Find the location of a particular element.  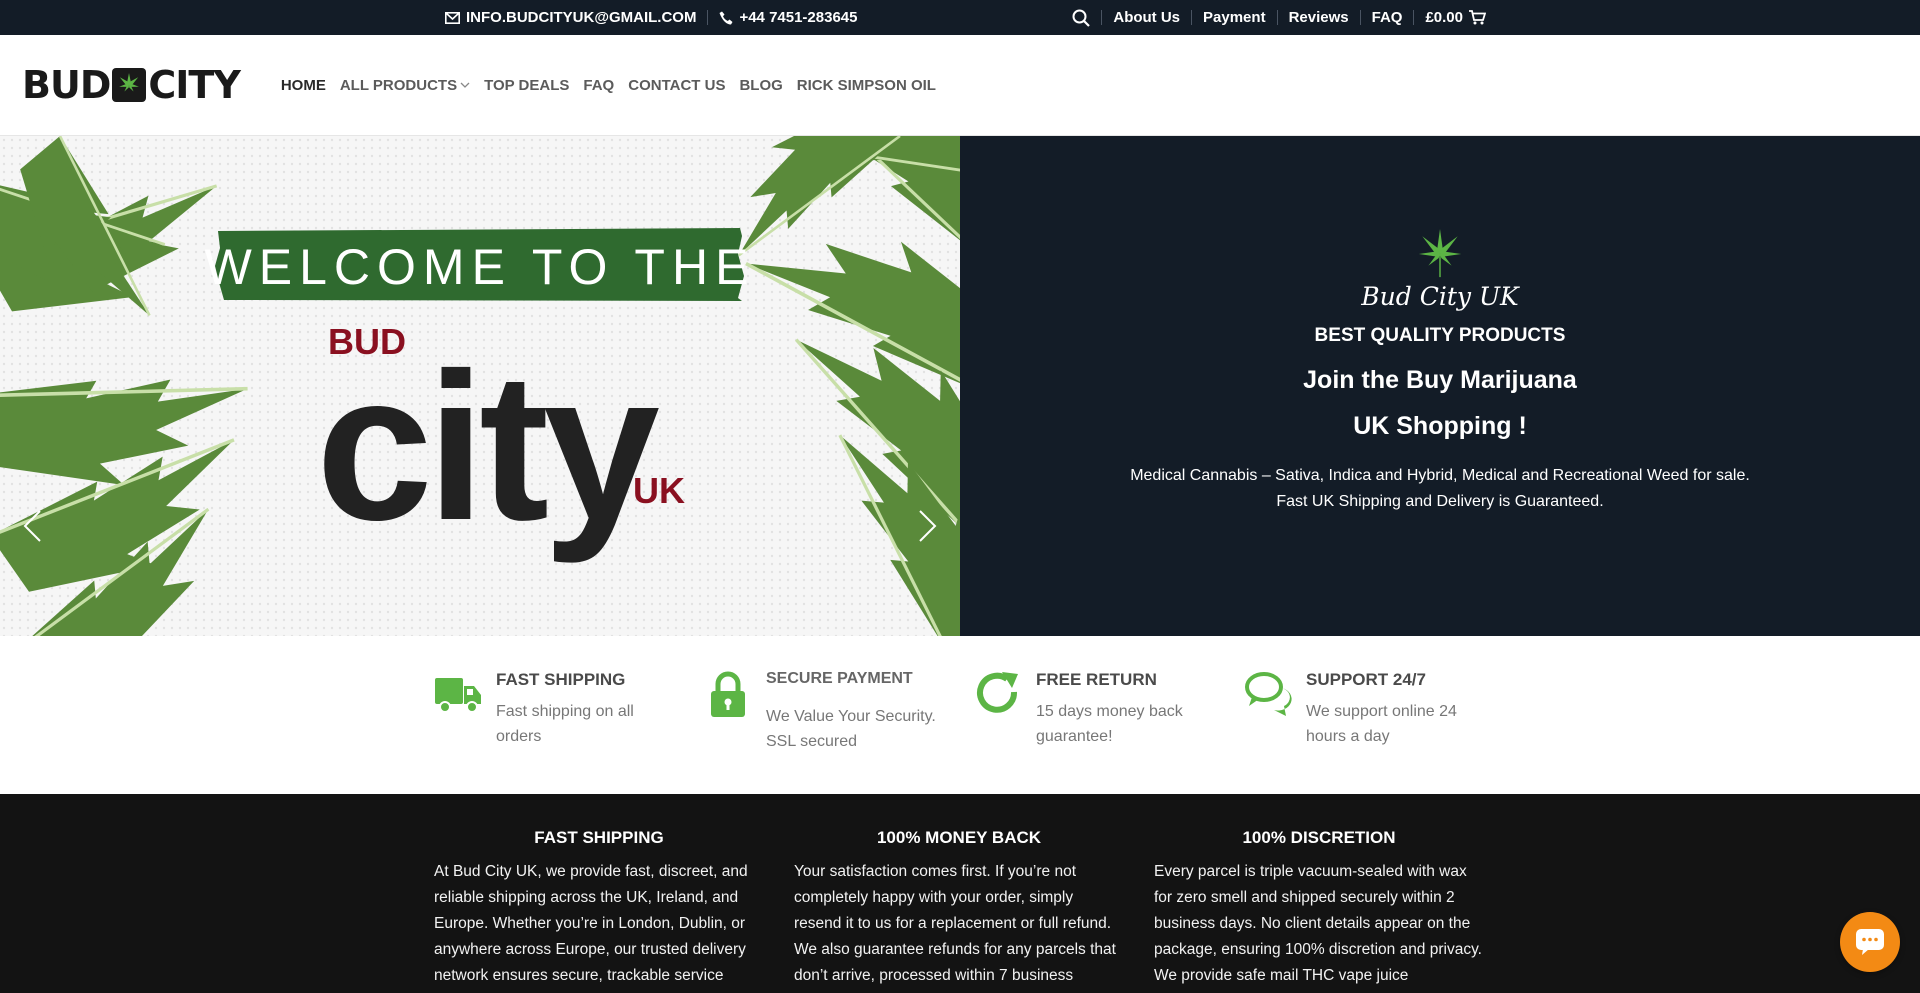

feature-fast-shipping: FAST SHIPPING Fast shipping on all orders is located at coordinates (534, 709).